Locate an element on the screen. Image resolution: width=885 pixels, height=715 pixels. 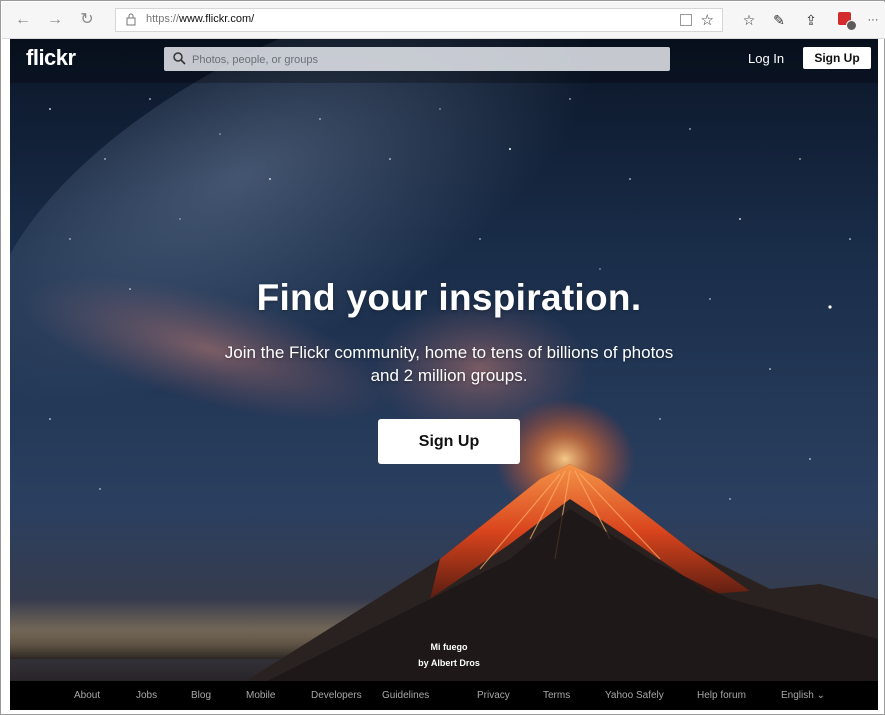
back-icon: ← is located at coordinates (23, 20).